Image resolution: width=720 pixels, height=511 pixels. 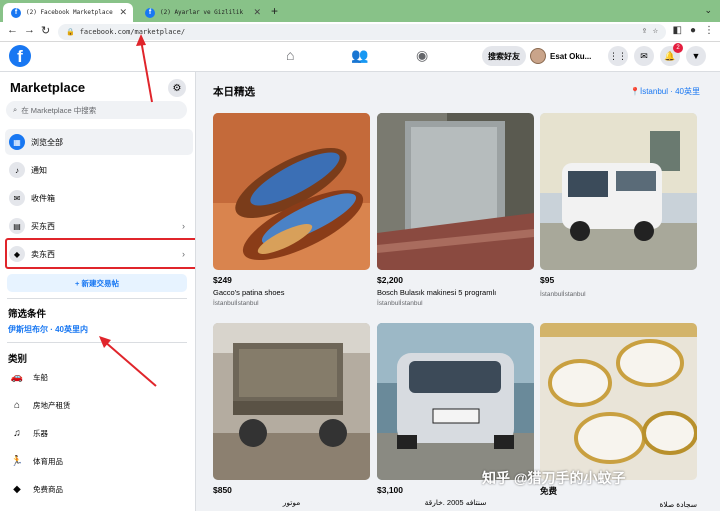 I want to click on listing-image-dishwasher, so click(x=455, y=191).